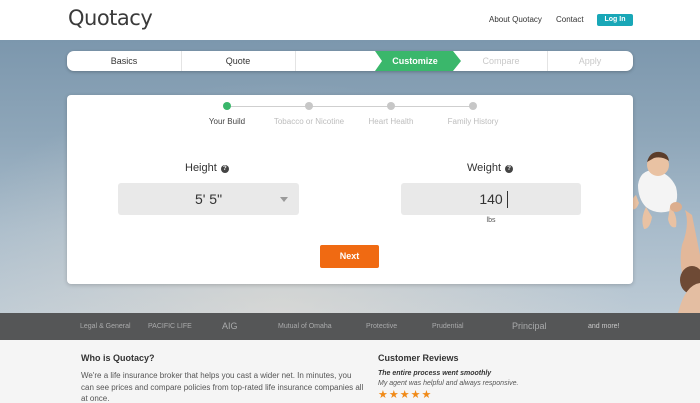  What do you see at coordinates (490, 168) in the screenshot?
I see `weight-label: Weight?` at bounding box center [490, 168].